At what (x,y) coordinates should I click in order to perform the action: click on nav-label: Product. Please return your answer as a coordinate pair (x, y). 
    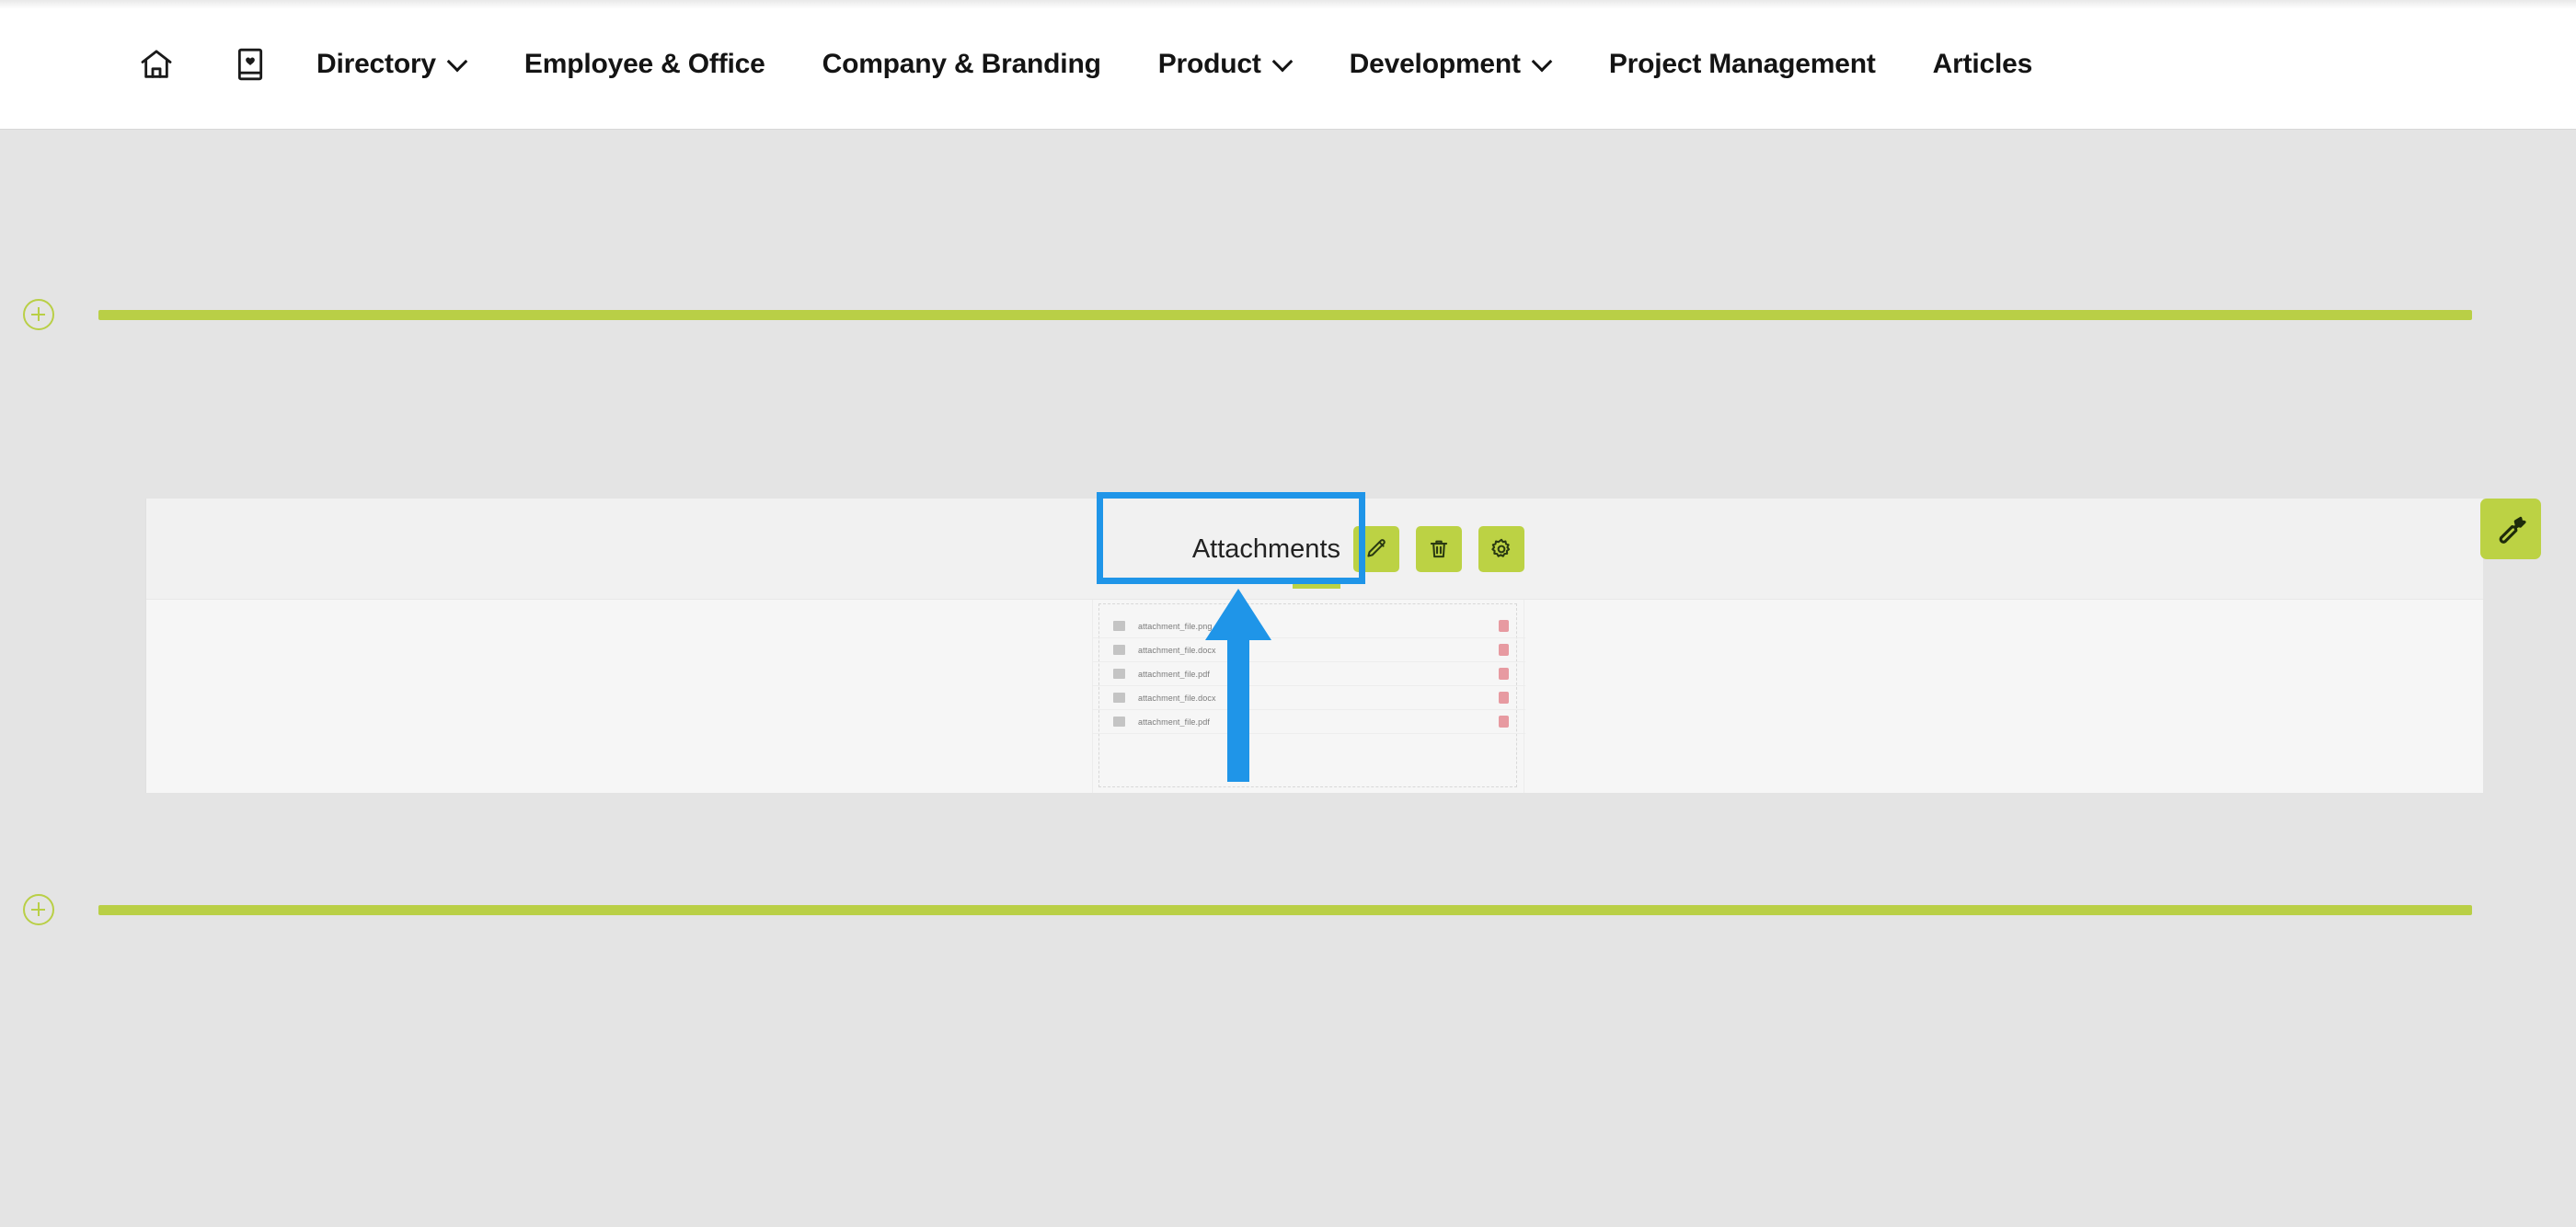
    Looking at the image, I should click on (1209, 64).